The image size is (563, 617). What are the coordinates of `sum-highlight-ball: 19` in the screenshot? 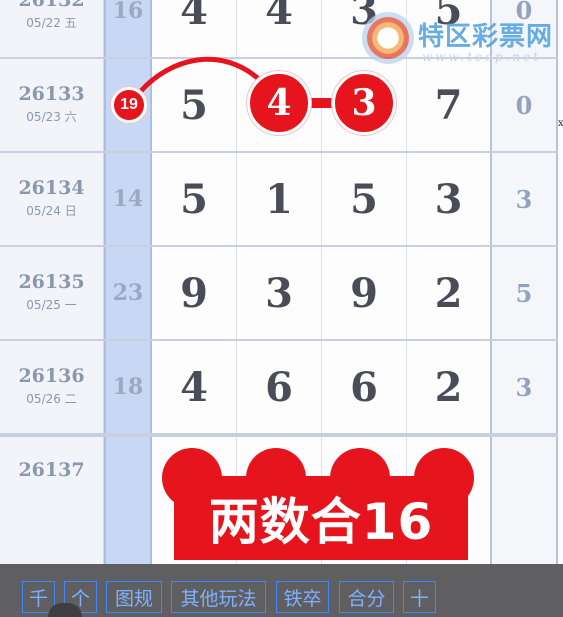 It's located at (129, 105).